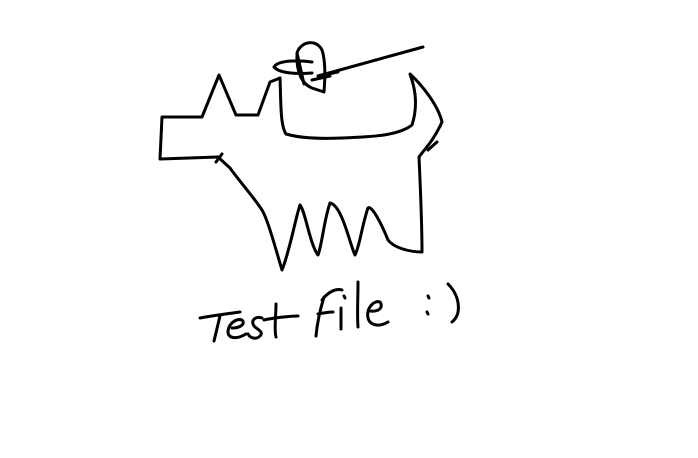 Image resolution: width=698 pixels, height=458 pixels. I want to click on caption-handwriting, so click(329, 311).